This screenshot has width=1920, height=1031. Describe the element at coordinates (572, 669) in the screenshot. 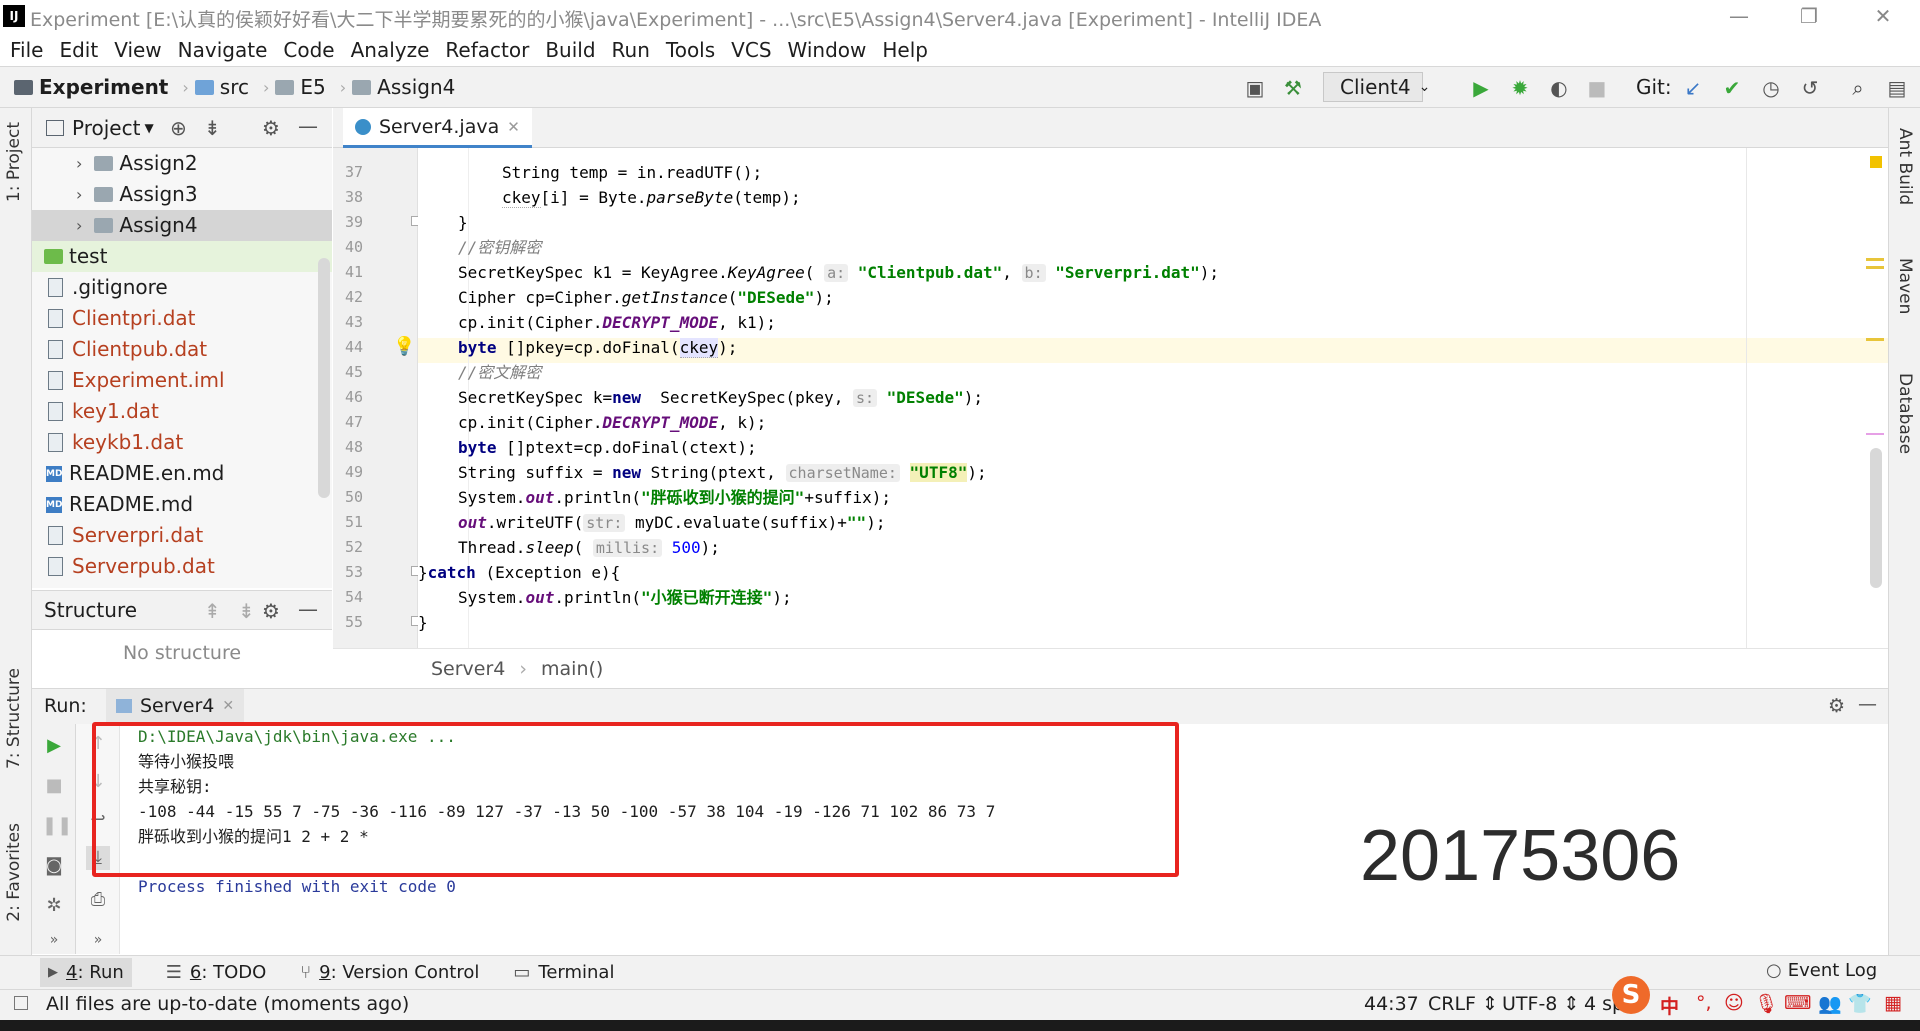

I see `breadcrumb-method: main()` at that location.